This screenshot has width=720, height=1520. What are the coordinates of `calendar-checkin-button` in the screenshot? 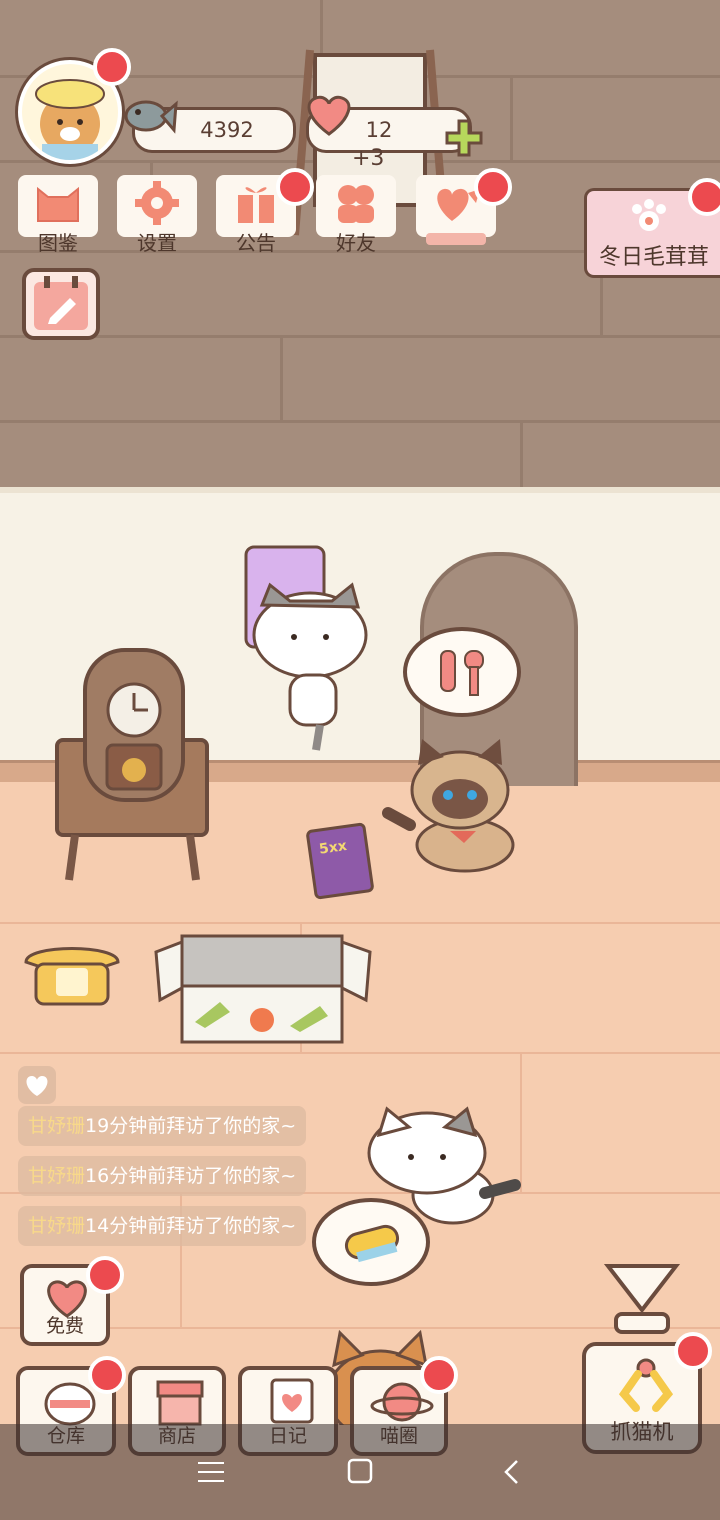 It's located at (61, 304).